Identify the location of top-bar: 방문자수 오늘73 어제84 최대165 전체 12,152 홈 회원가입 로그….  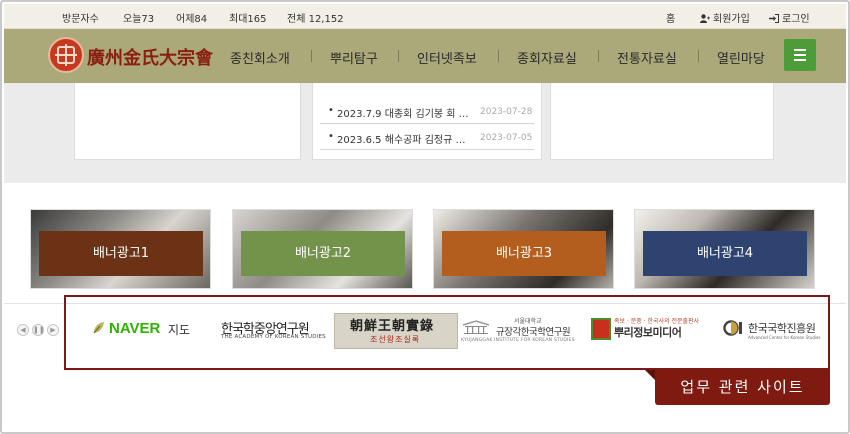
(425, 16).